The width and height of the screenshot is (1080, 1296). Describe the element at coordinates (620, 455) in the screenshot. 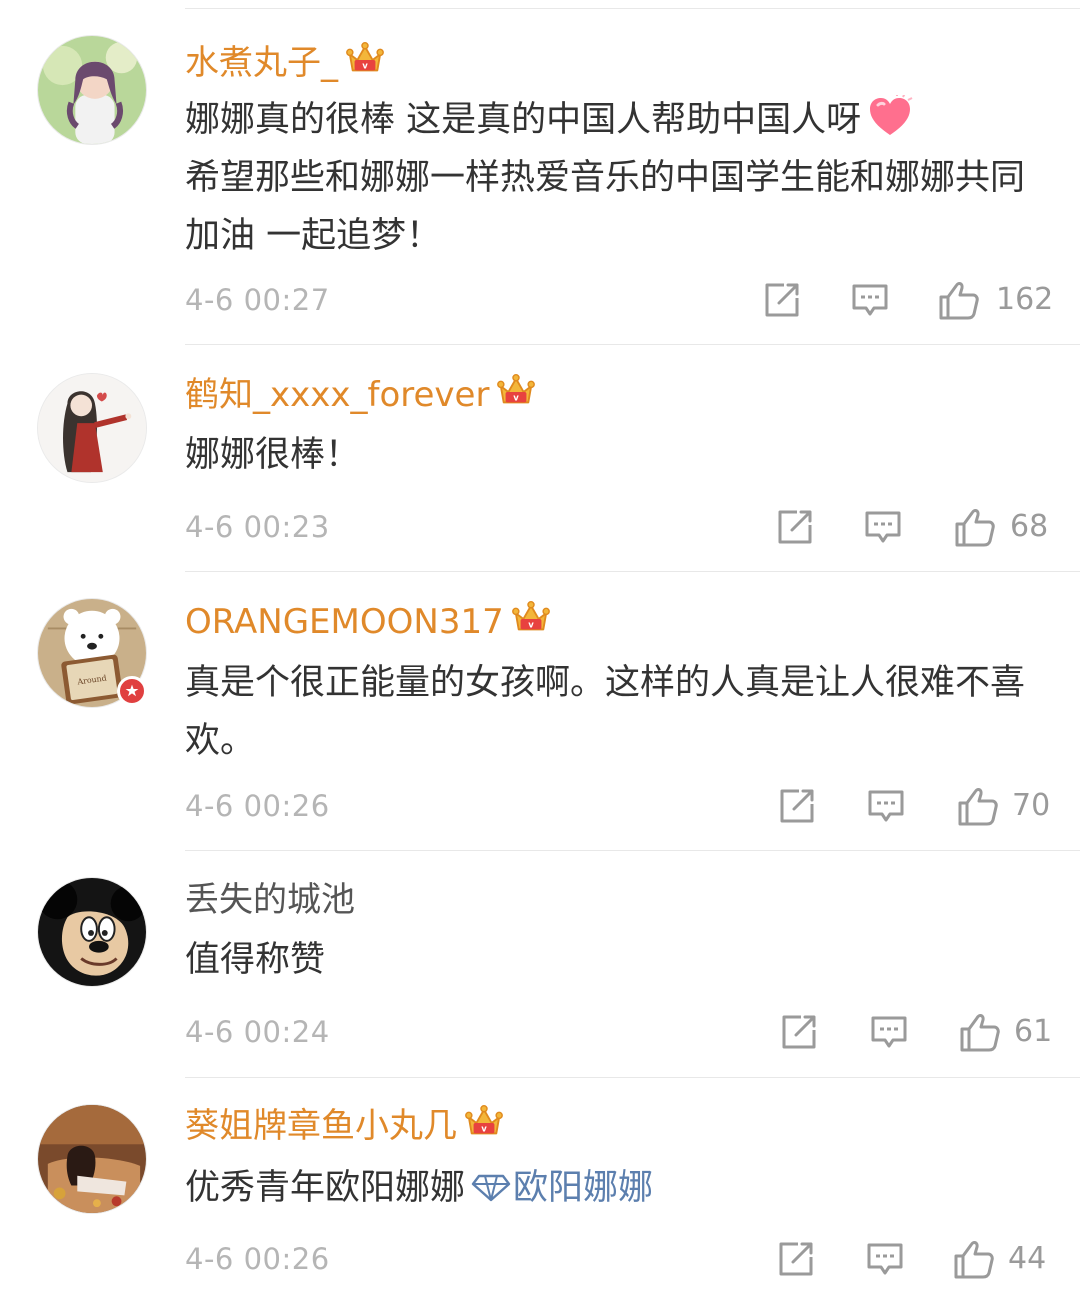

I see `comment-text: 娜娜很棒！` at that location.